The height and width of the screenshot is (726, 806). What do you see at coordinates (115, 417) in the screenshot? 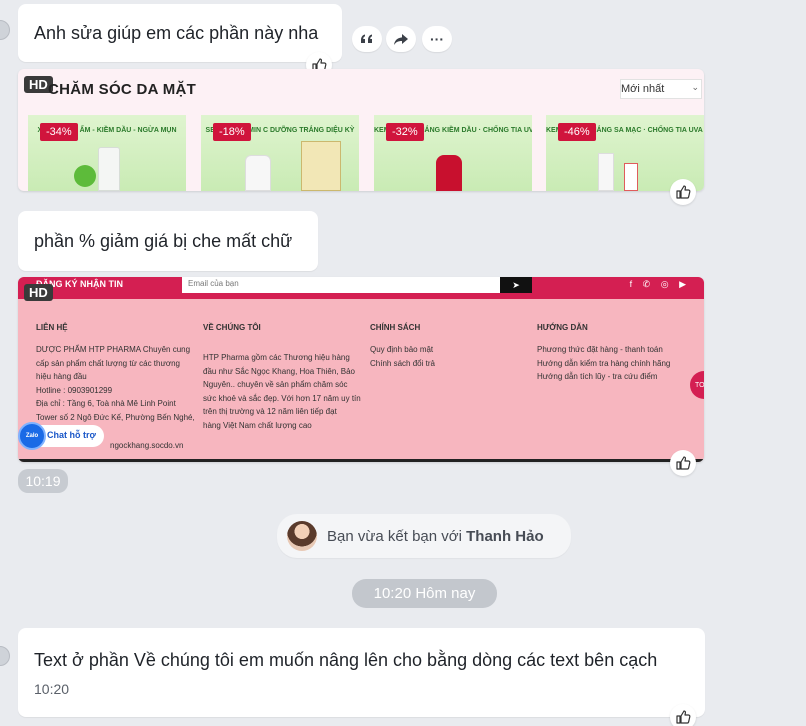
I see `footer-line: Tower số 2 Ngô Đức Kế, Phường Bến Nghé,` at bounding box center [115, 417].